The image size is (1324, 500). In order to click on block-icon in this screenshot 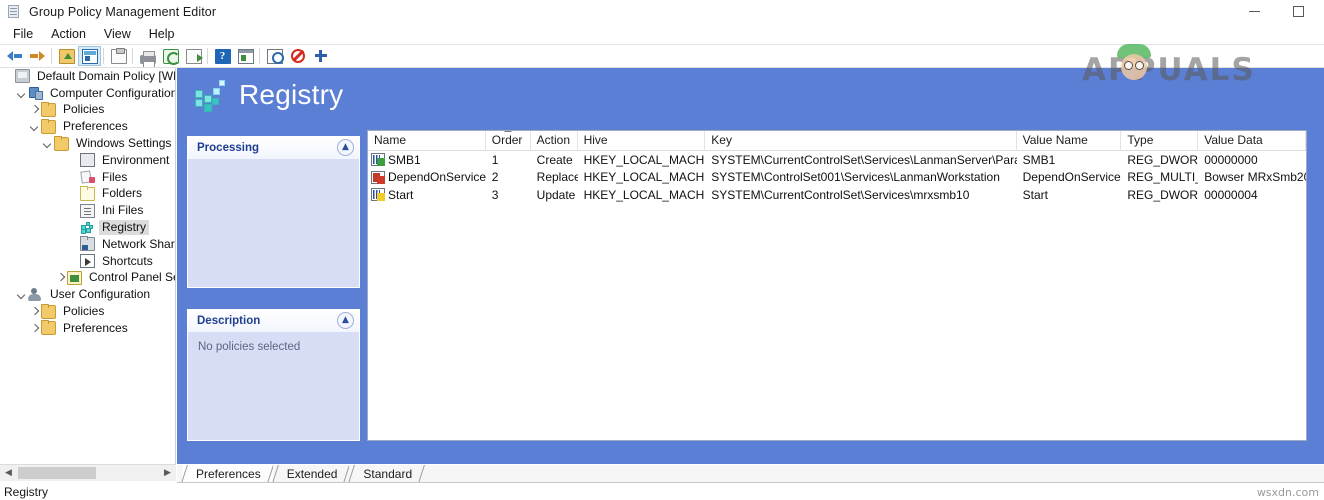, I will do `click(297, 56)`.